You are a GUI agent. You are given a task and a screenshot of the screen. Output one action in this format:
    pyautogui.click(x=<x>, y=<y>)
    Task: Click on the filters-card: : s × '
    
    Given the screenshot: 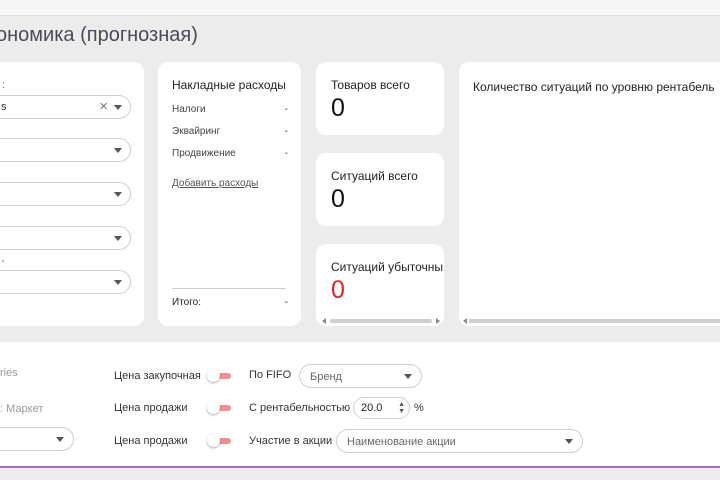 What is the action you would take?
    pyautogui.click(x=72, y=194)
    